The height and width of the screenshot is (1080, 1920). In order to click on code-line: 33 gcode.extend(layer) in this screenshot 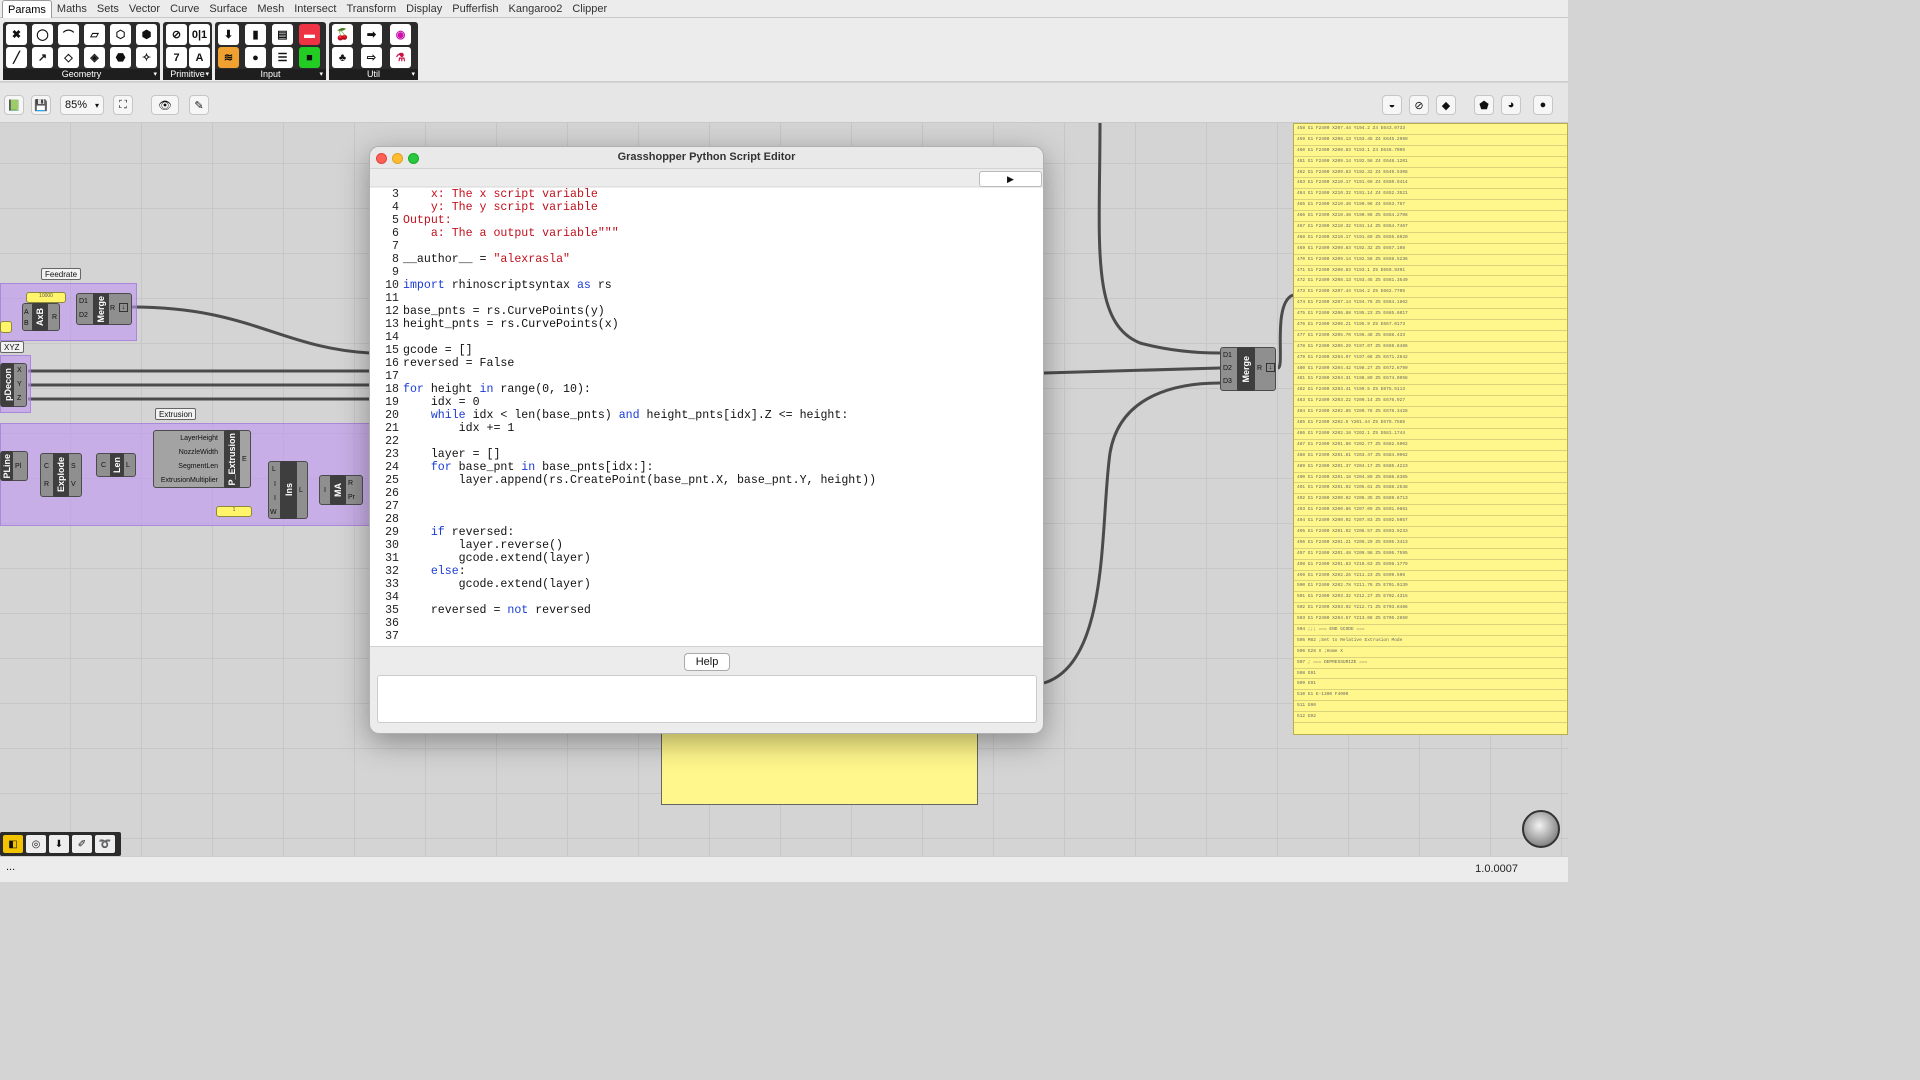, I will do `click(706, 584)`.